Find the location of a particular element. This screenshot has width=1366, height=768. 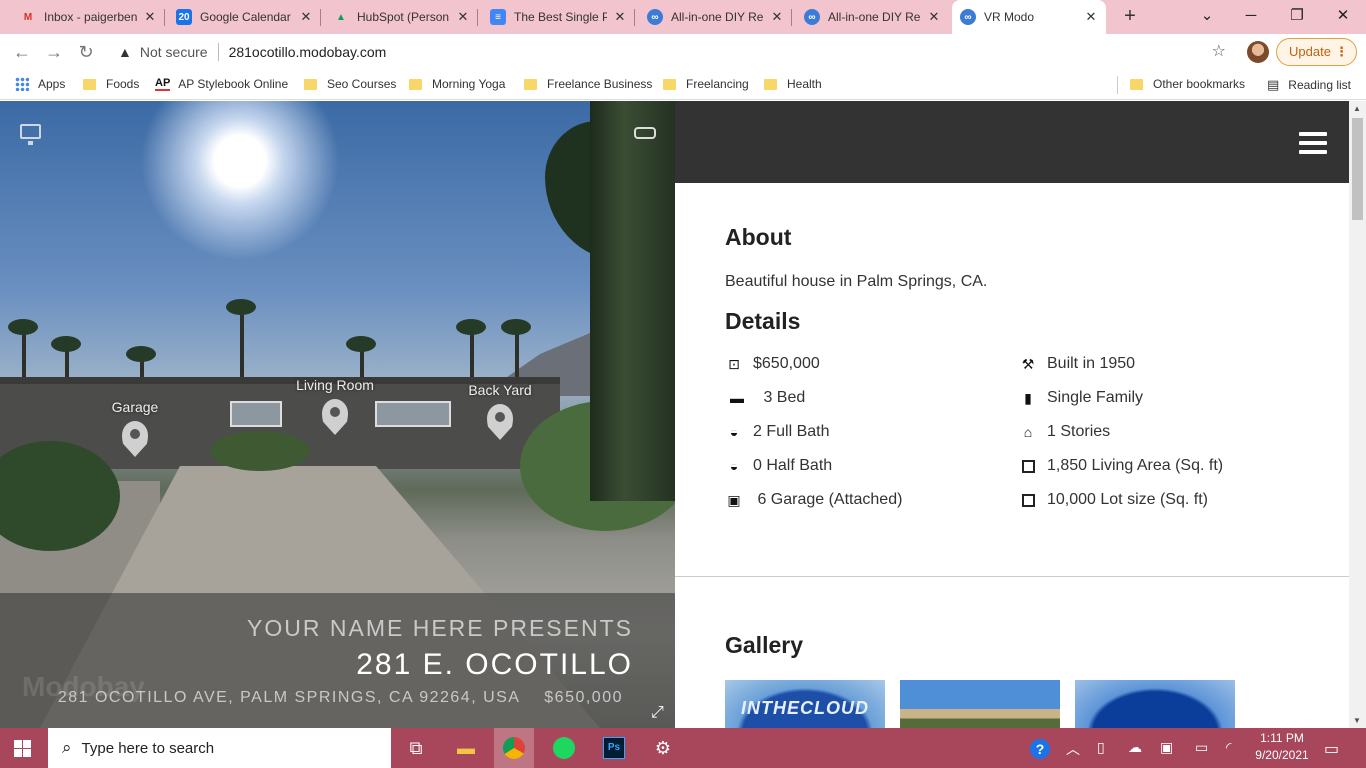

chevron-up-icon: ︿ is located at coordinates (1073, 749).